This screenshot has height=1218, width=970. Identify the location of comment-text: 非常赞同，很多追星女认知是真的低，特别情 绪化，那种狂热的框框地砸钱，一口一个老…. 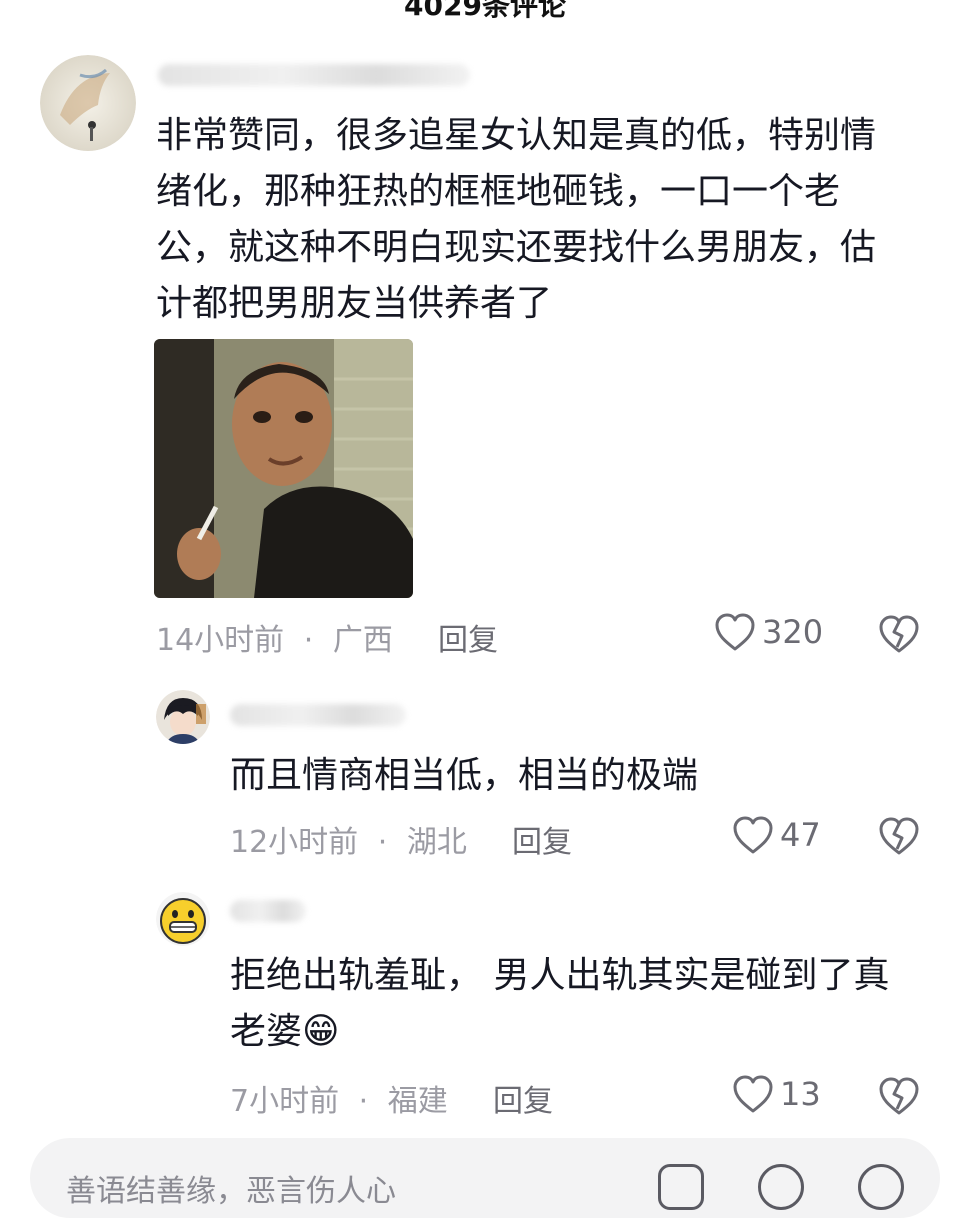
(516, 219).